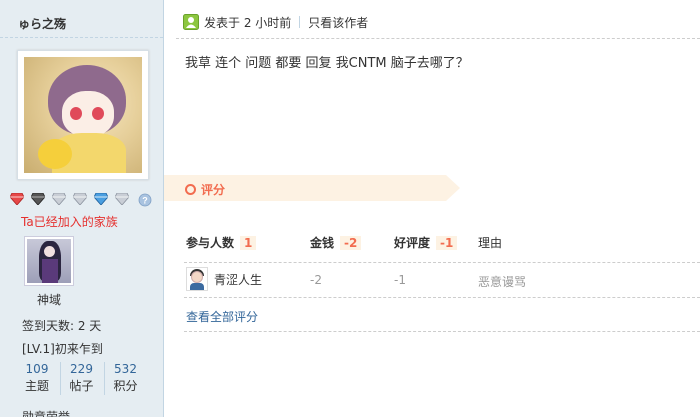 This screenshot has height=417, width=700. Describe the element at coordinates (125, 369) in the screenshot. I see `points-count: 532` at that location.